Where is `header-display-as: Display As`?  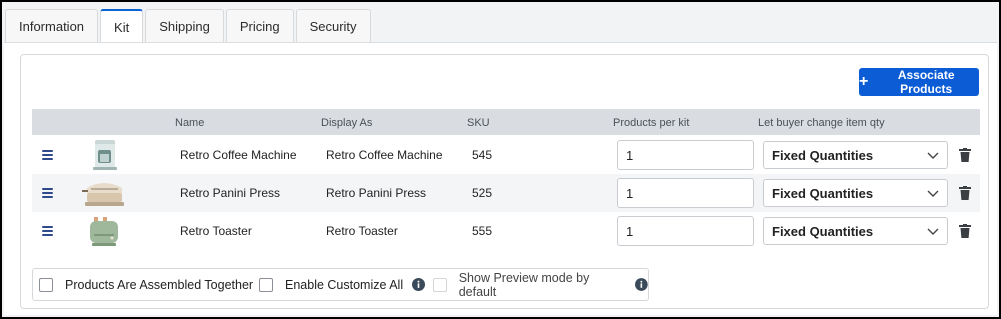 header-display-as: Display As is located at coordinates (347, 123).